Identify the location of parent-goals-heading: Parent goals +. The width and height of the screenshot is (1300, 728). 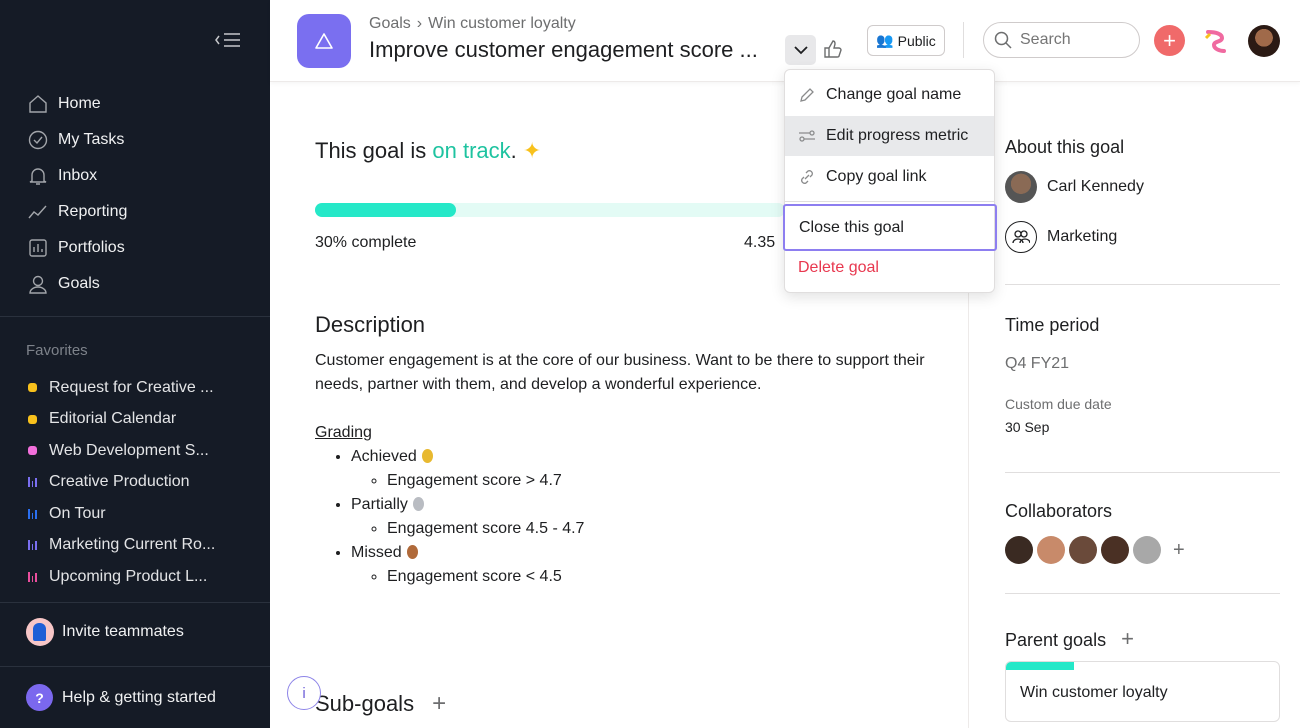
(1069, 639).